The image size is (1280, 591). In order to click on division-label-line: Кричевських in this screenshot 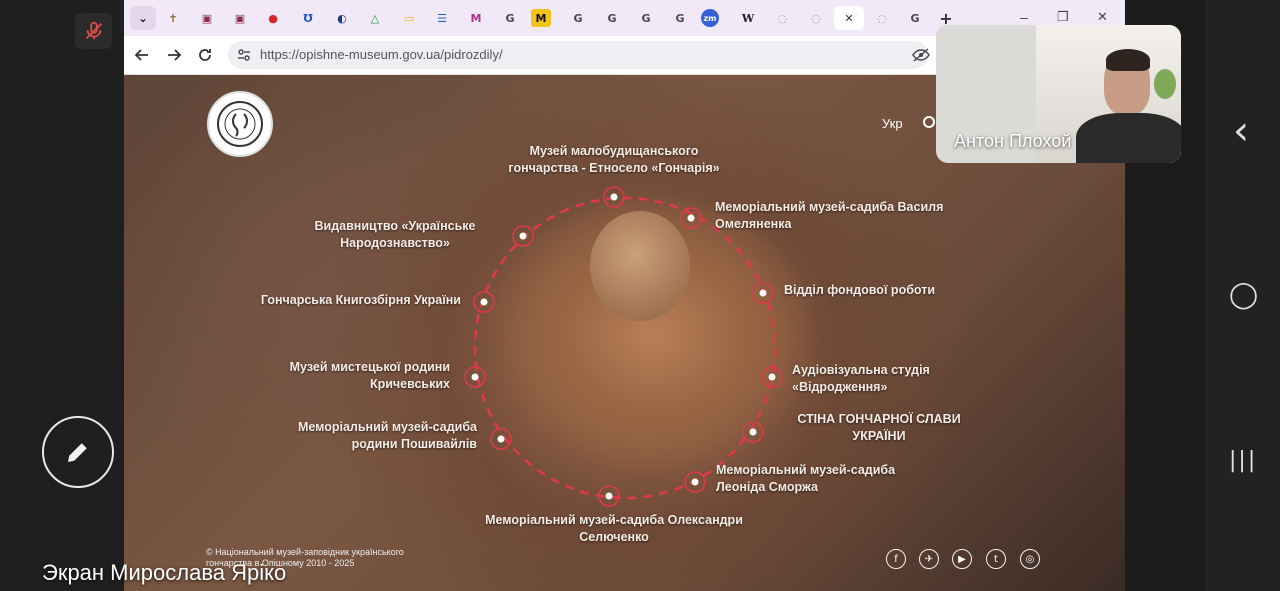, I will do `click(409, 384)`.